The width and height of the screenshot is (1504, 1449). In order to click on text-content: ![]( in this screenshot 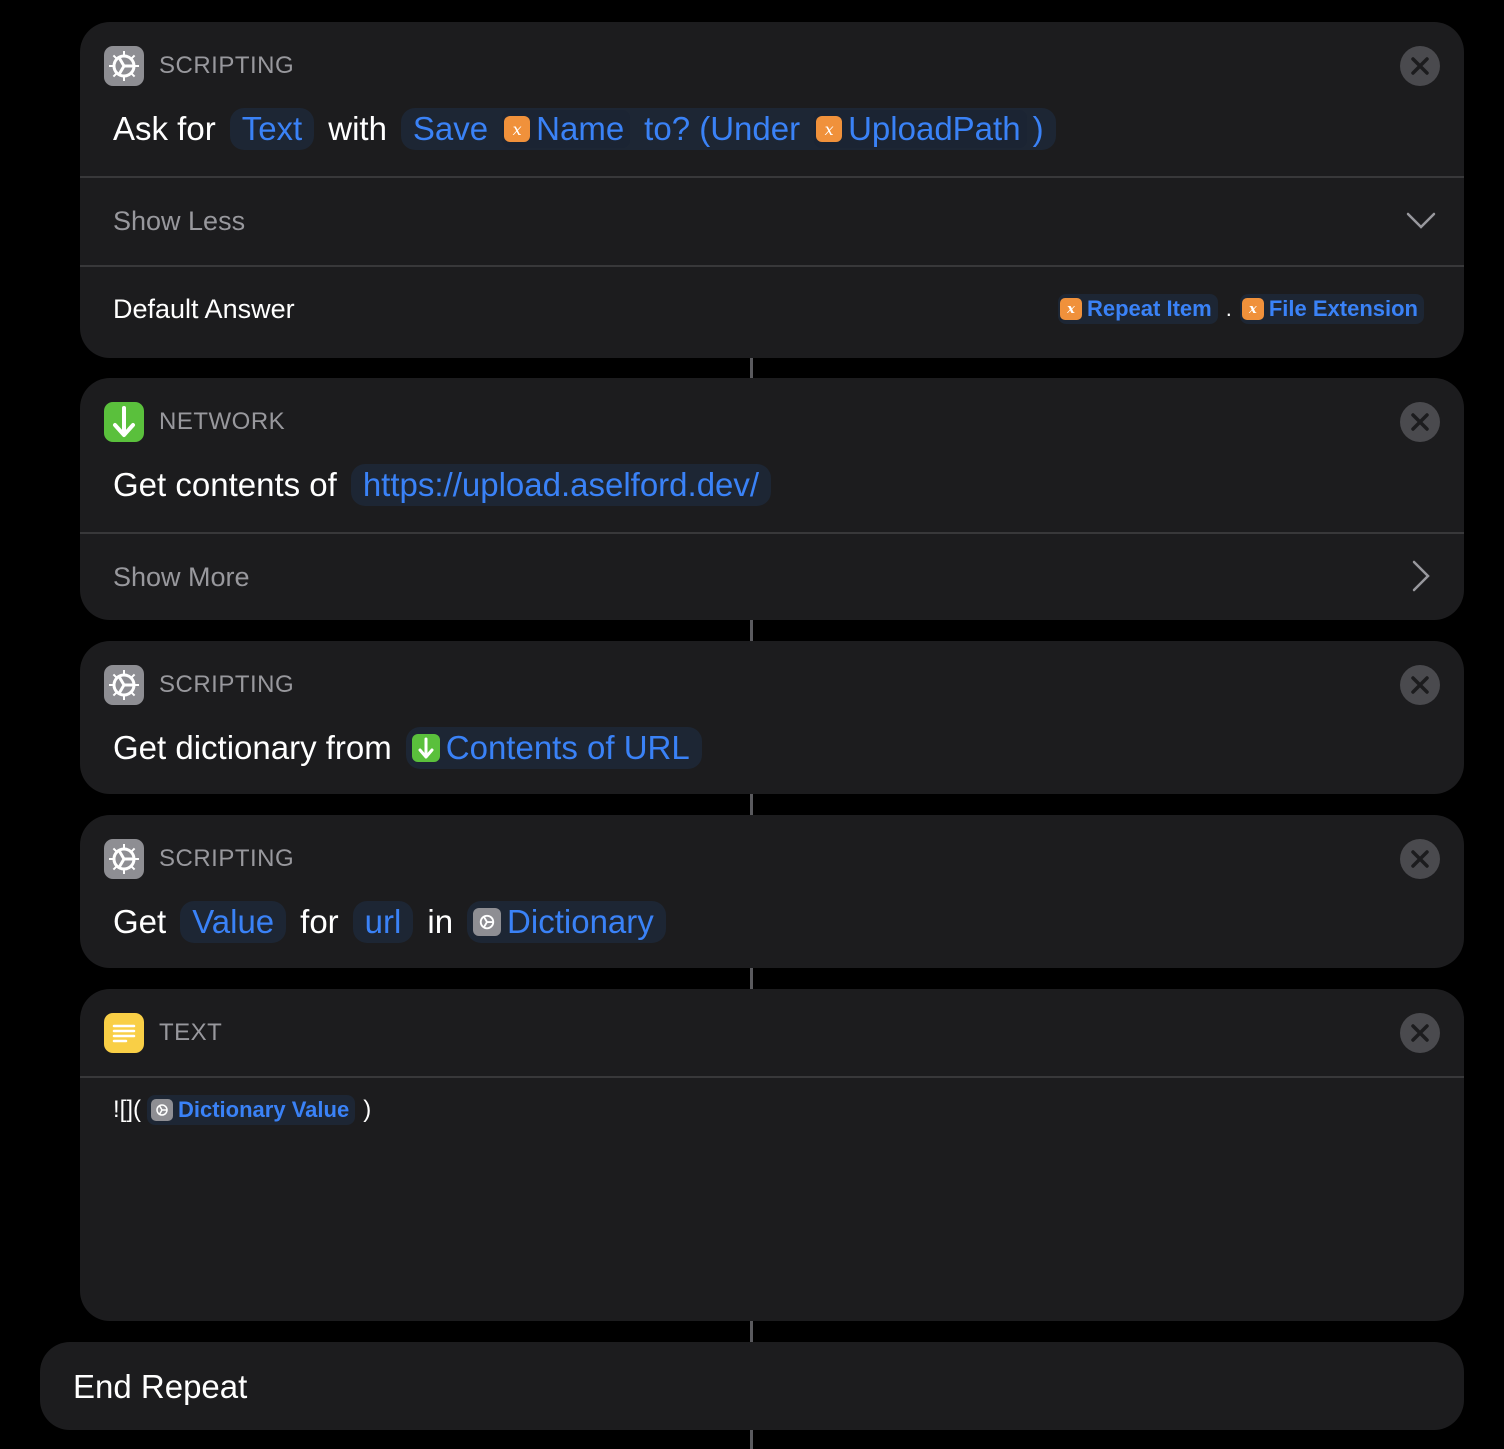, I will do `click(127, 1109)`.